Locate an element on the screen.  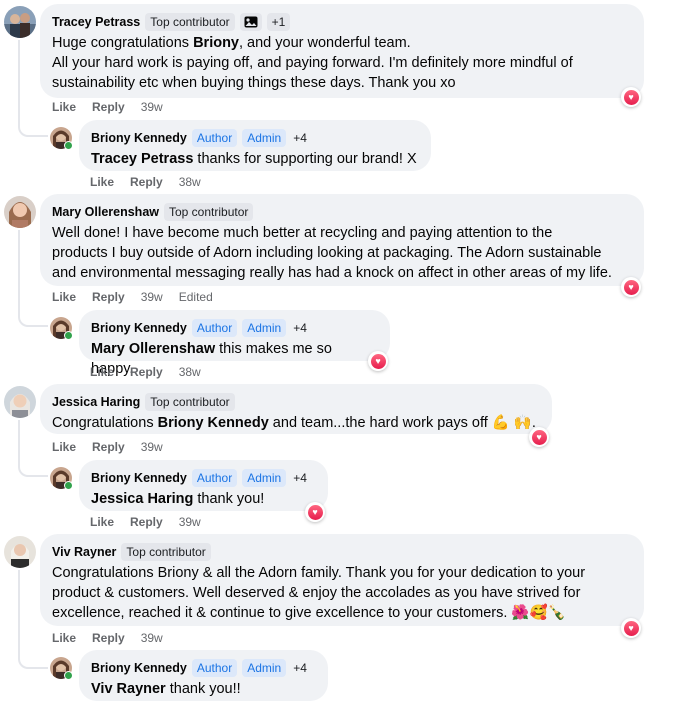
mention: Viv Rayner is located at coordinates (128, 689).